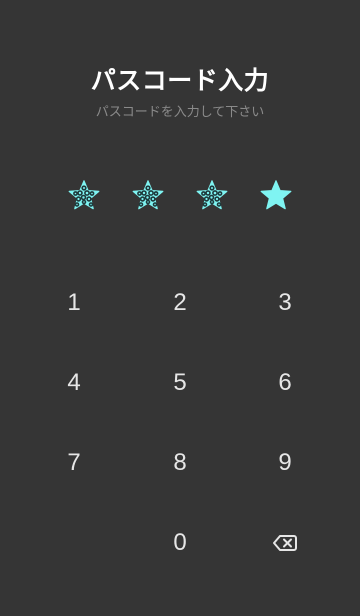 Image resolution: width=360 pixels, height=616 pixels. I want to click on backspace-icon, so click(285, 543).